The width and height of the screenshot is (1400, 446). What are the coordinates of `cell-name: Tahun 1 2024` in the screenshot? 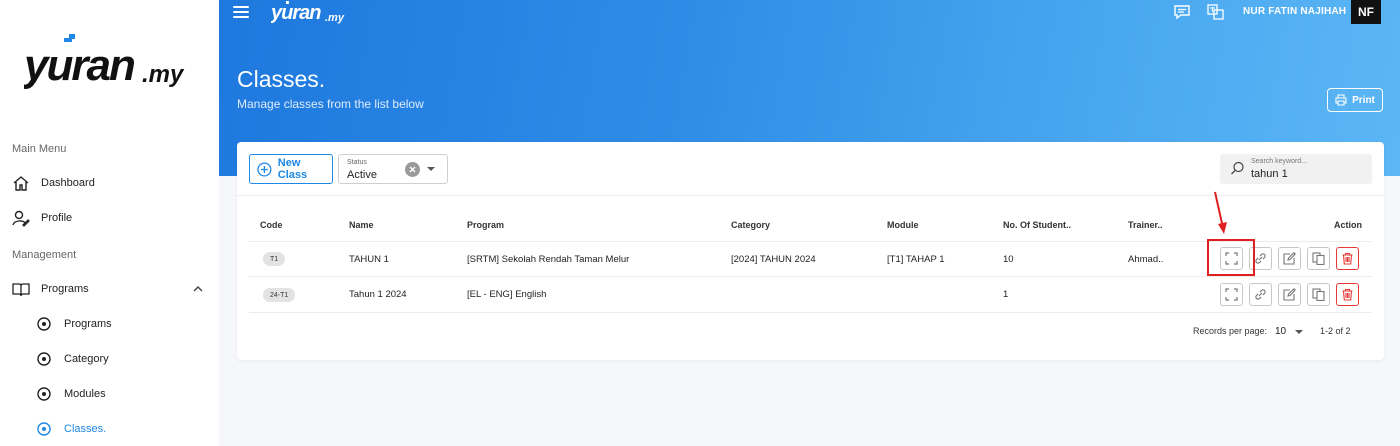 It's located at (378, 294).